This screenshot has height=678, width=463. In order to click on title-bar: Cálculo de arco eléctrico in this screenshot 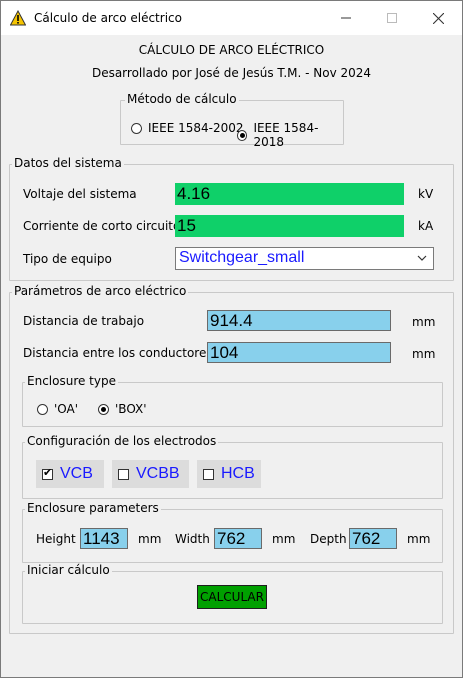, I will do `click(231, 18)`.